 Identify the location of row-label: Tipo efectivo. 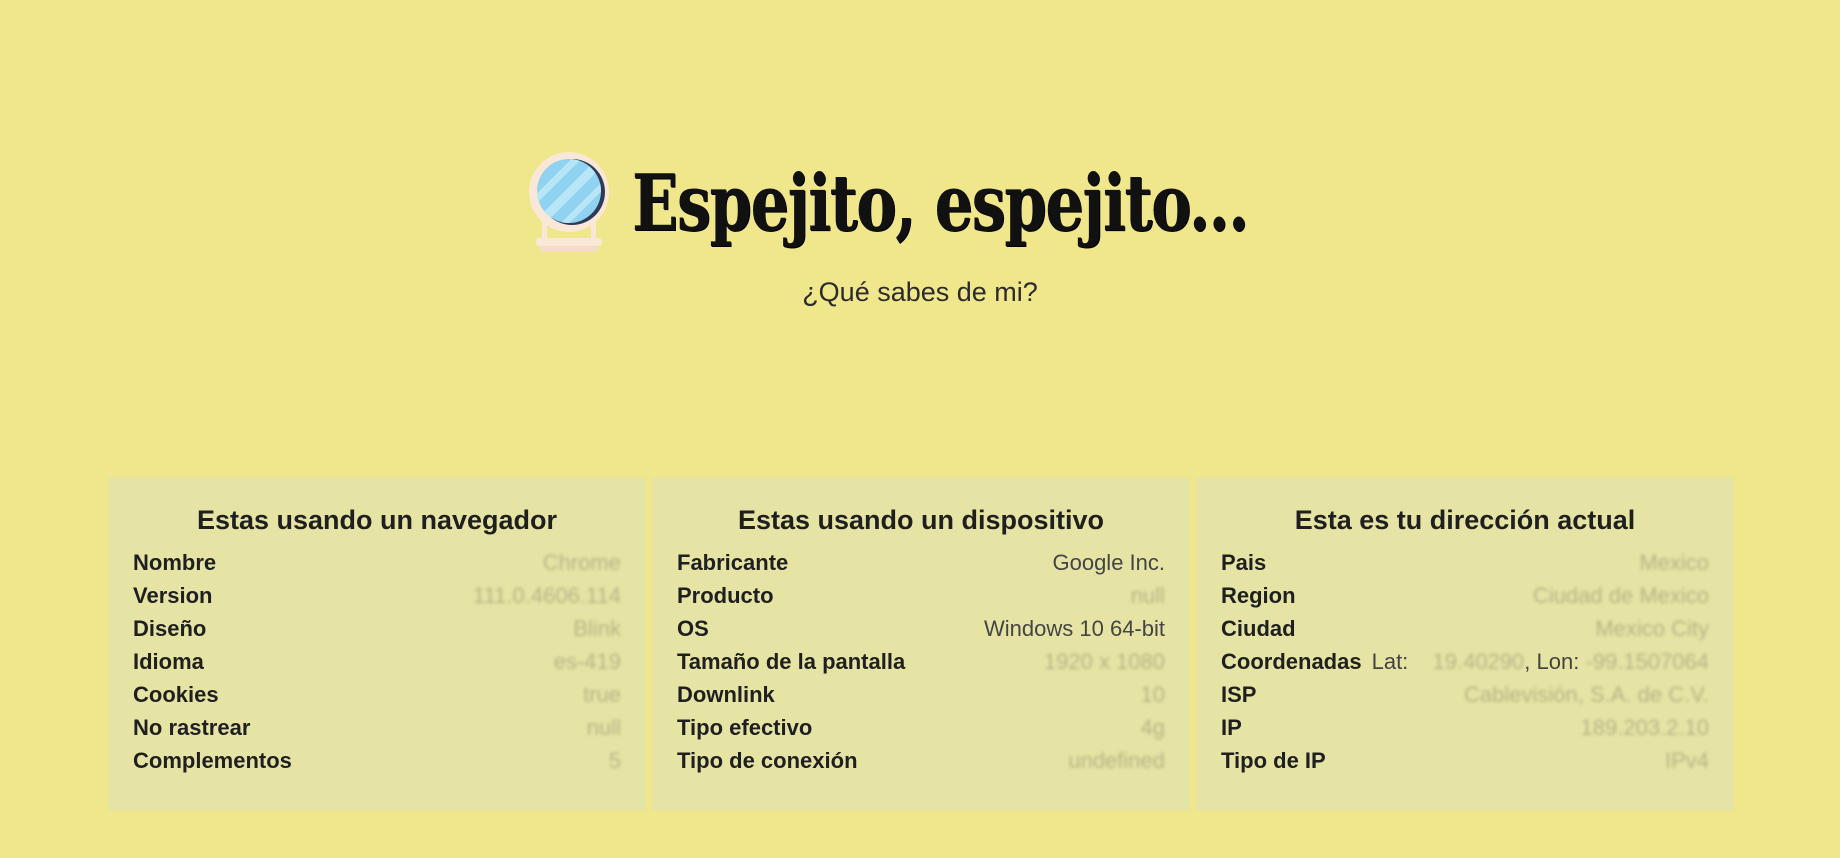
(745, 727).